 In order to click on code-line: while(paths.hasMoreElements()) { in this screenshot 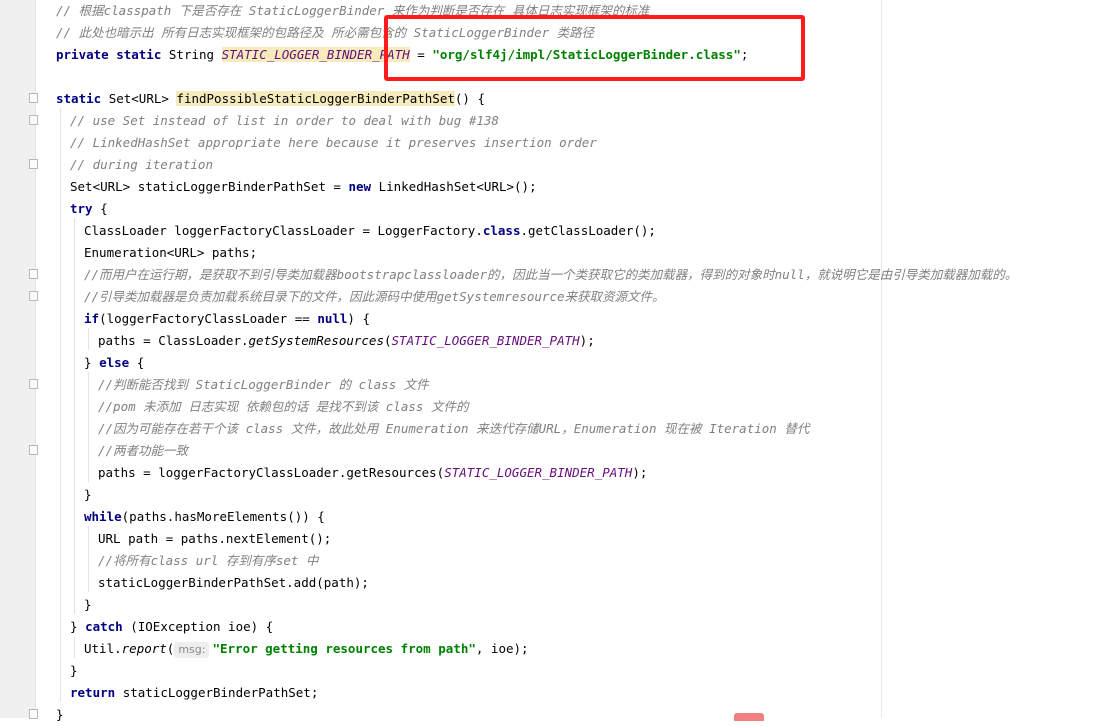, I will do `click(204, 517)`.